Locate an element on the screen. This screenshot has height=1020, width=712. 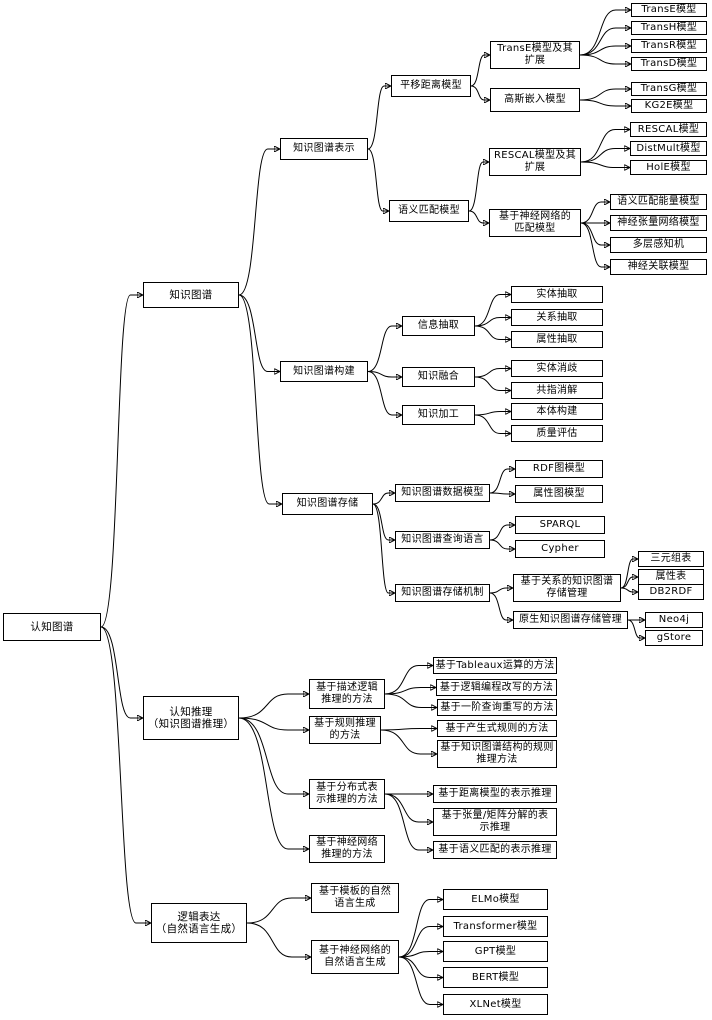
edge-gaussian-embedding-model-to-transg is located at coordinates (605, 95).